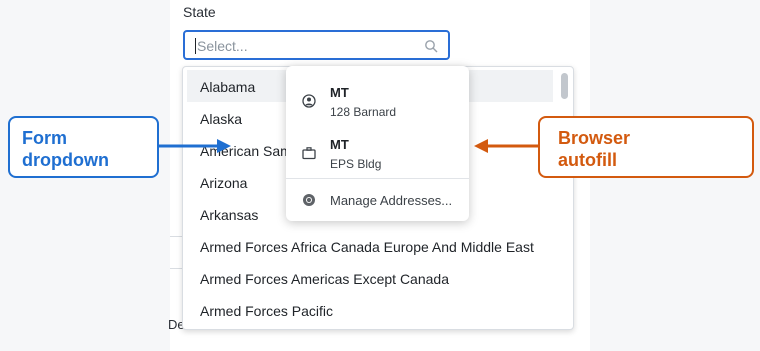  I want to click on option-label: Armed Forces Pacific, so click(267, 311).